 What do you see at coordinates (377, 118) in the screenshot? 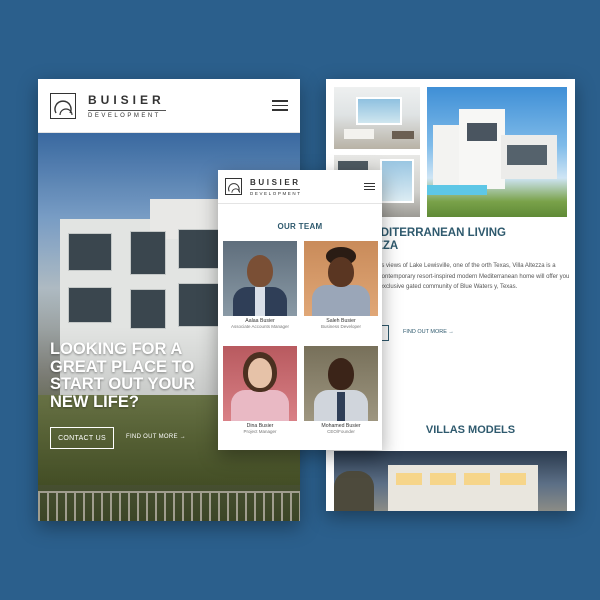
I see `interior-photo-top` at bounding box center [377, 118].